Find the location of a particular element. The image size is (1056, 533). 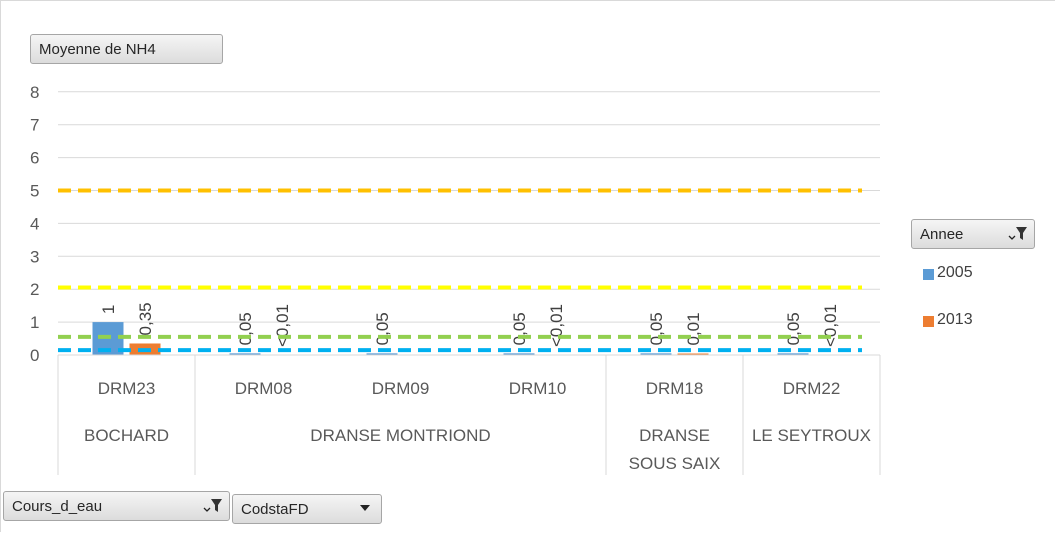

axis-field-label-codstafd: CodstaFD is located at coordinates (275, 509).